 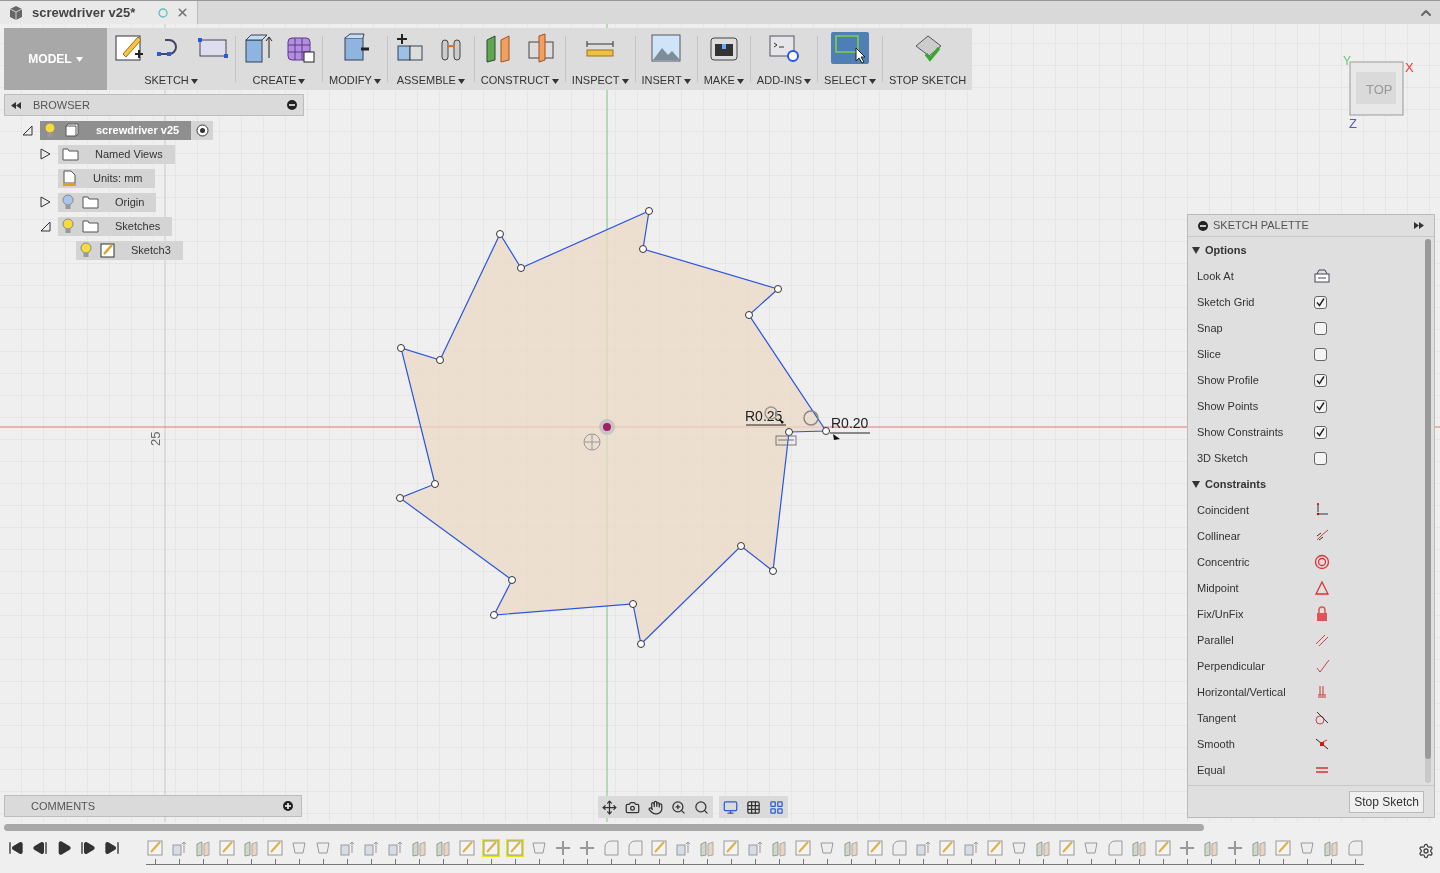 I want to click on expand-arrows-icon, so click(x=1419, y=225).